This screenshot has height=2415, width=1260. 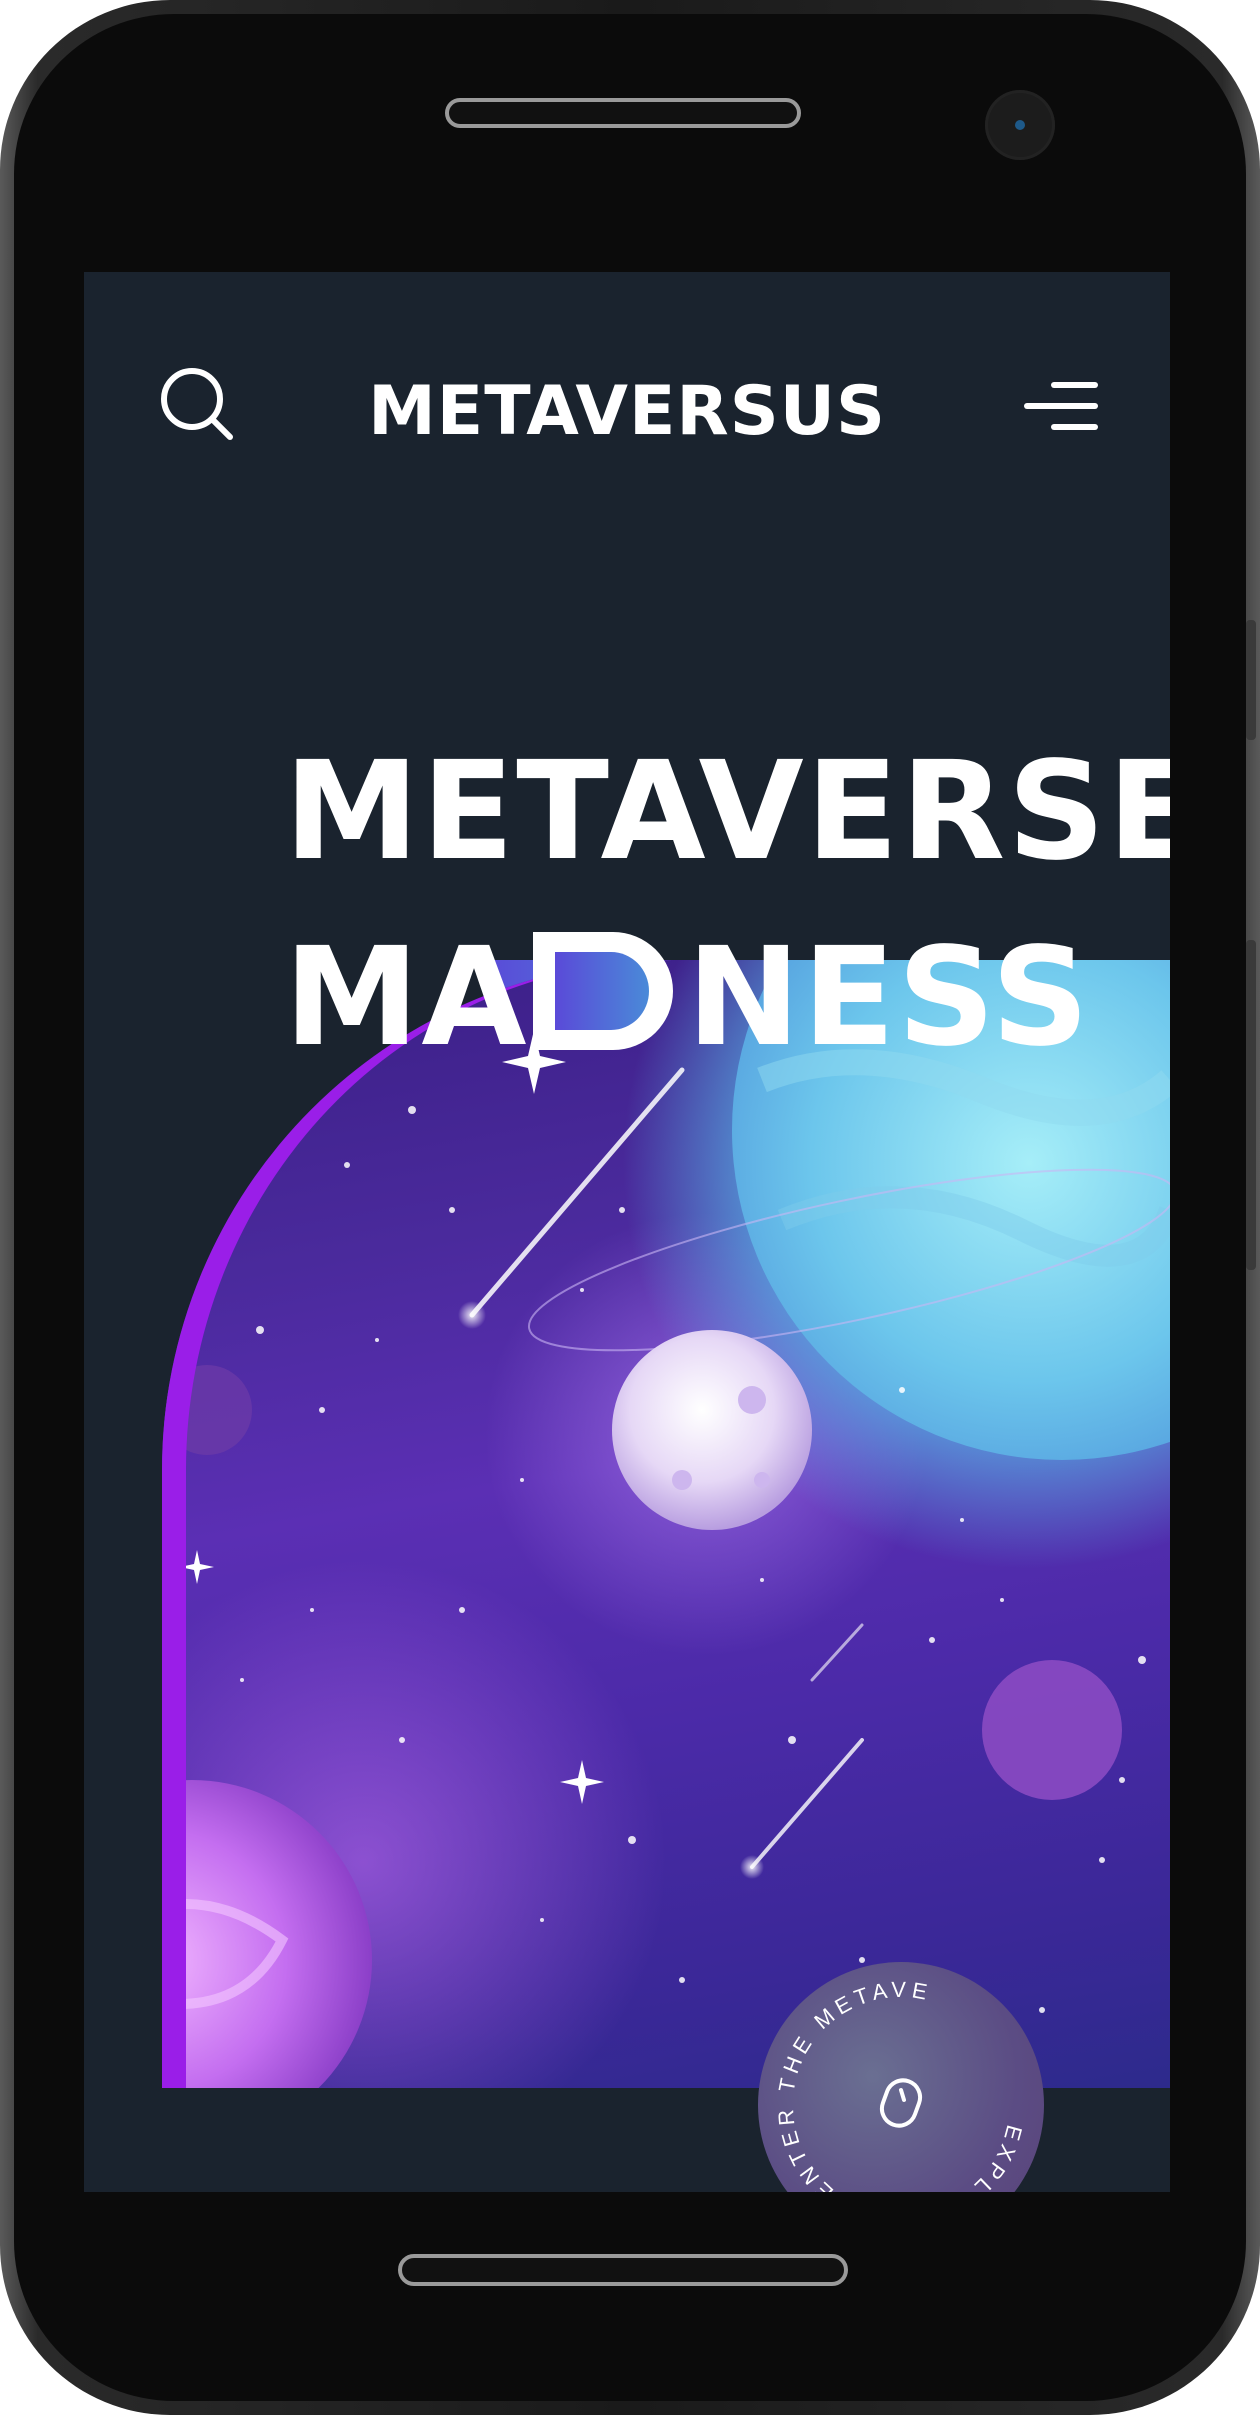 I want to click on hero-title-part-2: NESS, so click(x=889, y=998).